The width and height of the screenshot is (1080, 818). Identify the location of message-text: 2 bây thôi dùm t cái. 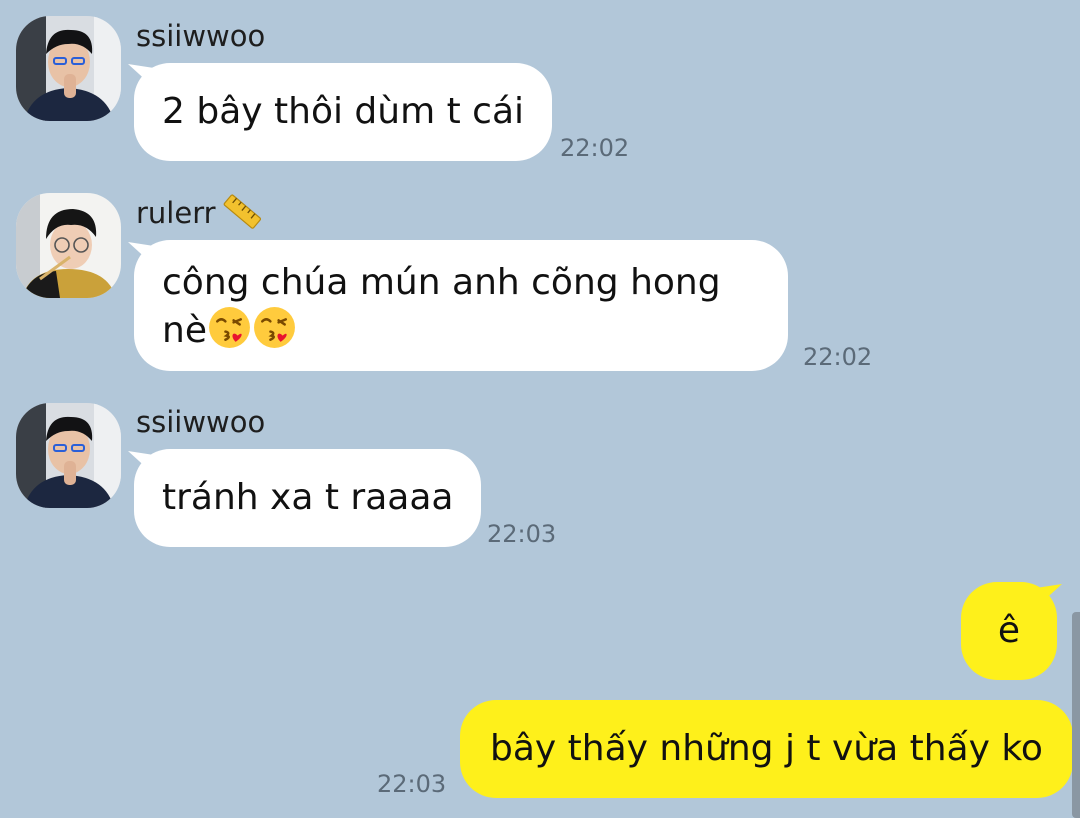
(343, 111).